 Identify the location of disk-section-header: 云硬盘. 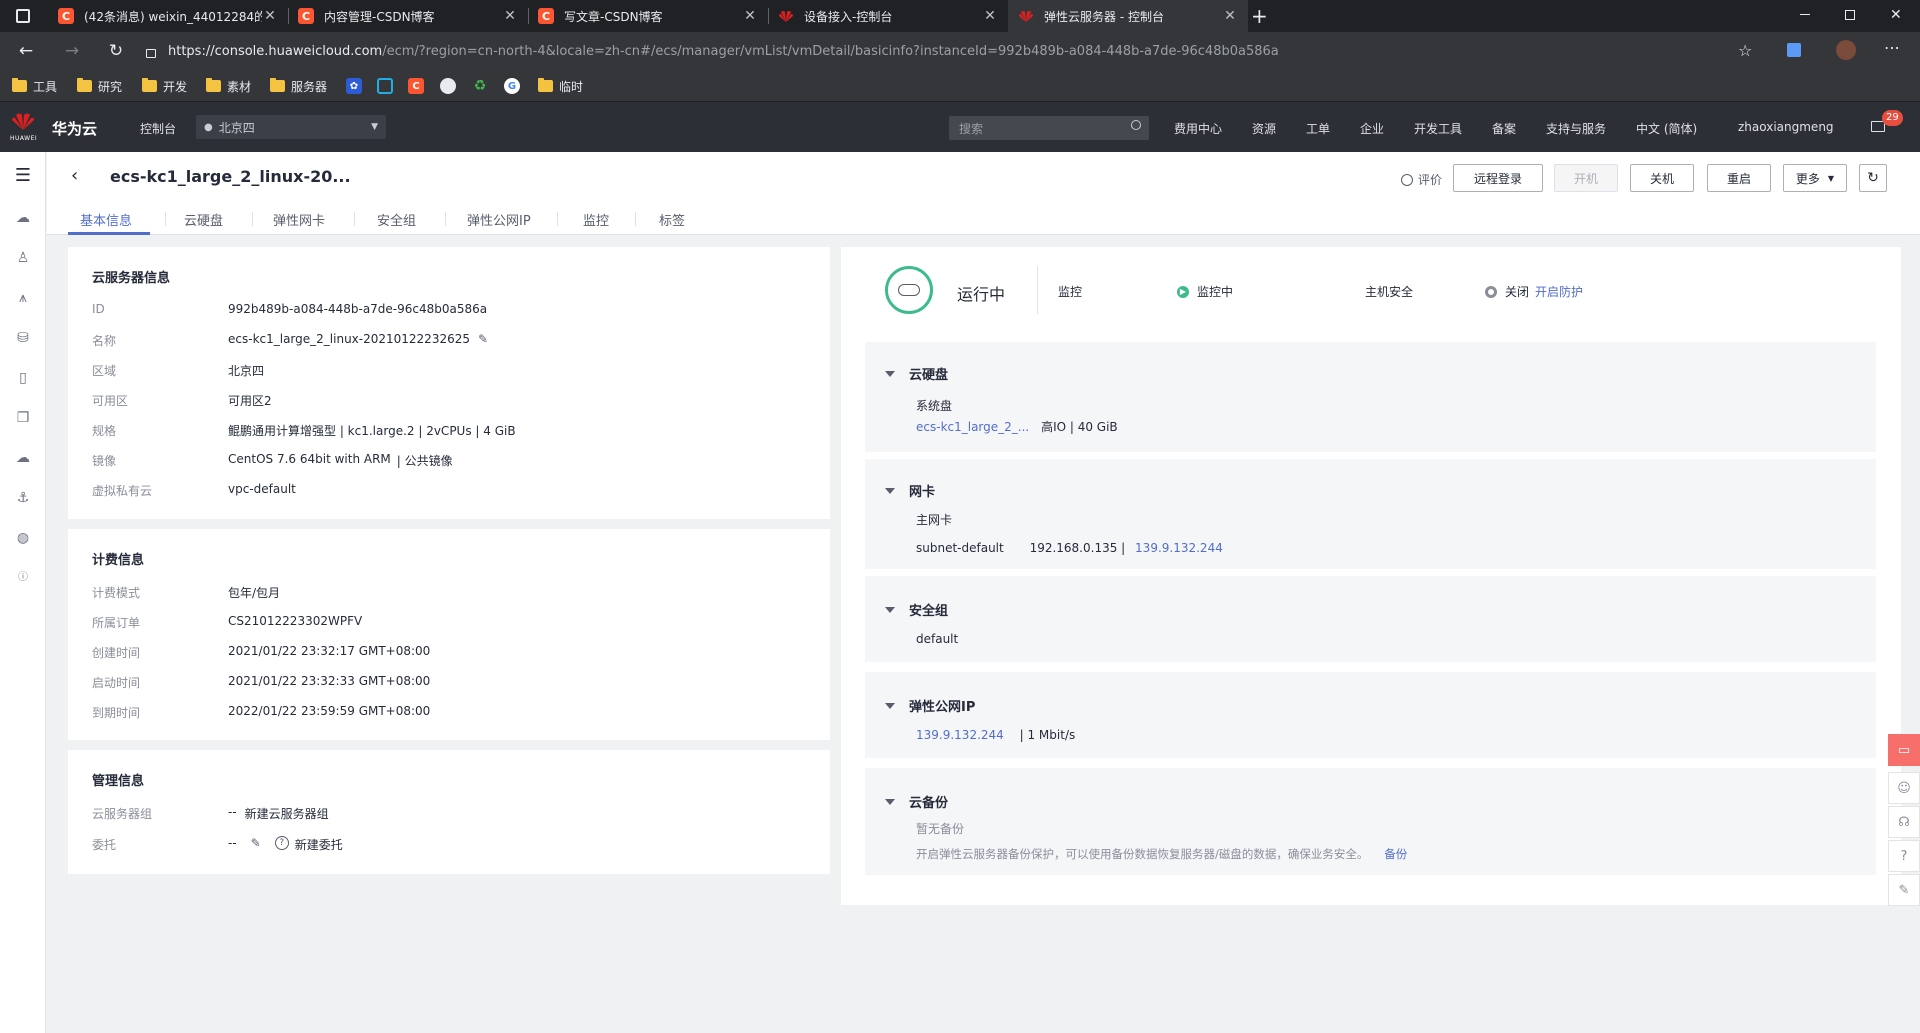
(916, 373).